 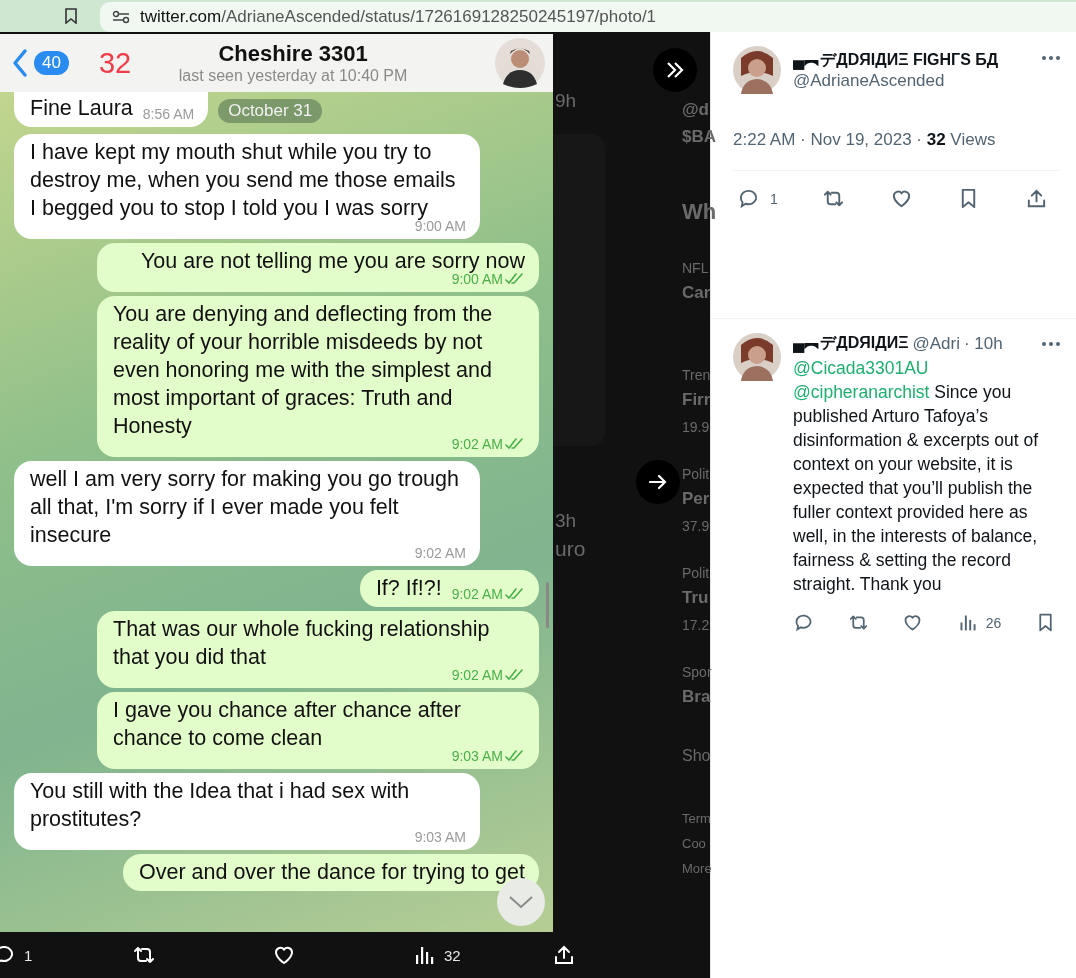 I want to click on dimmed-text: 19.9, so click(x=696, y=427).